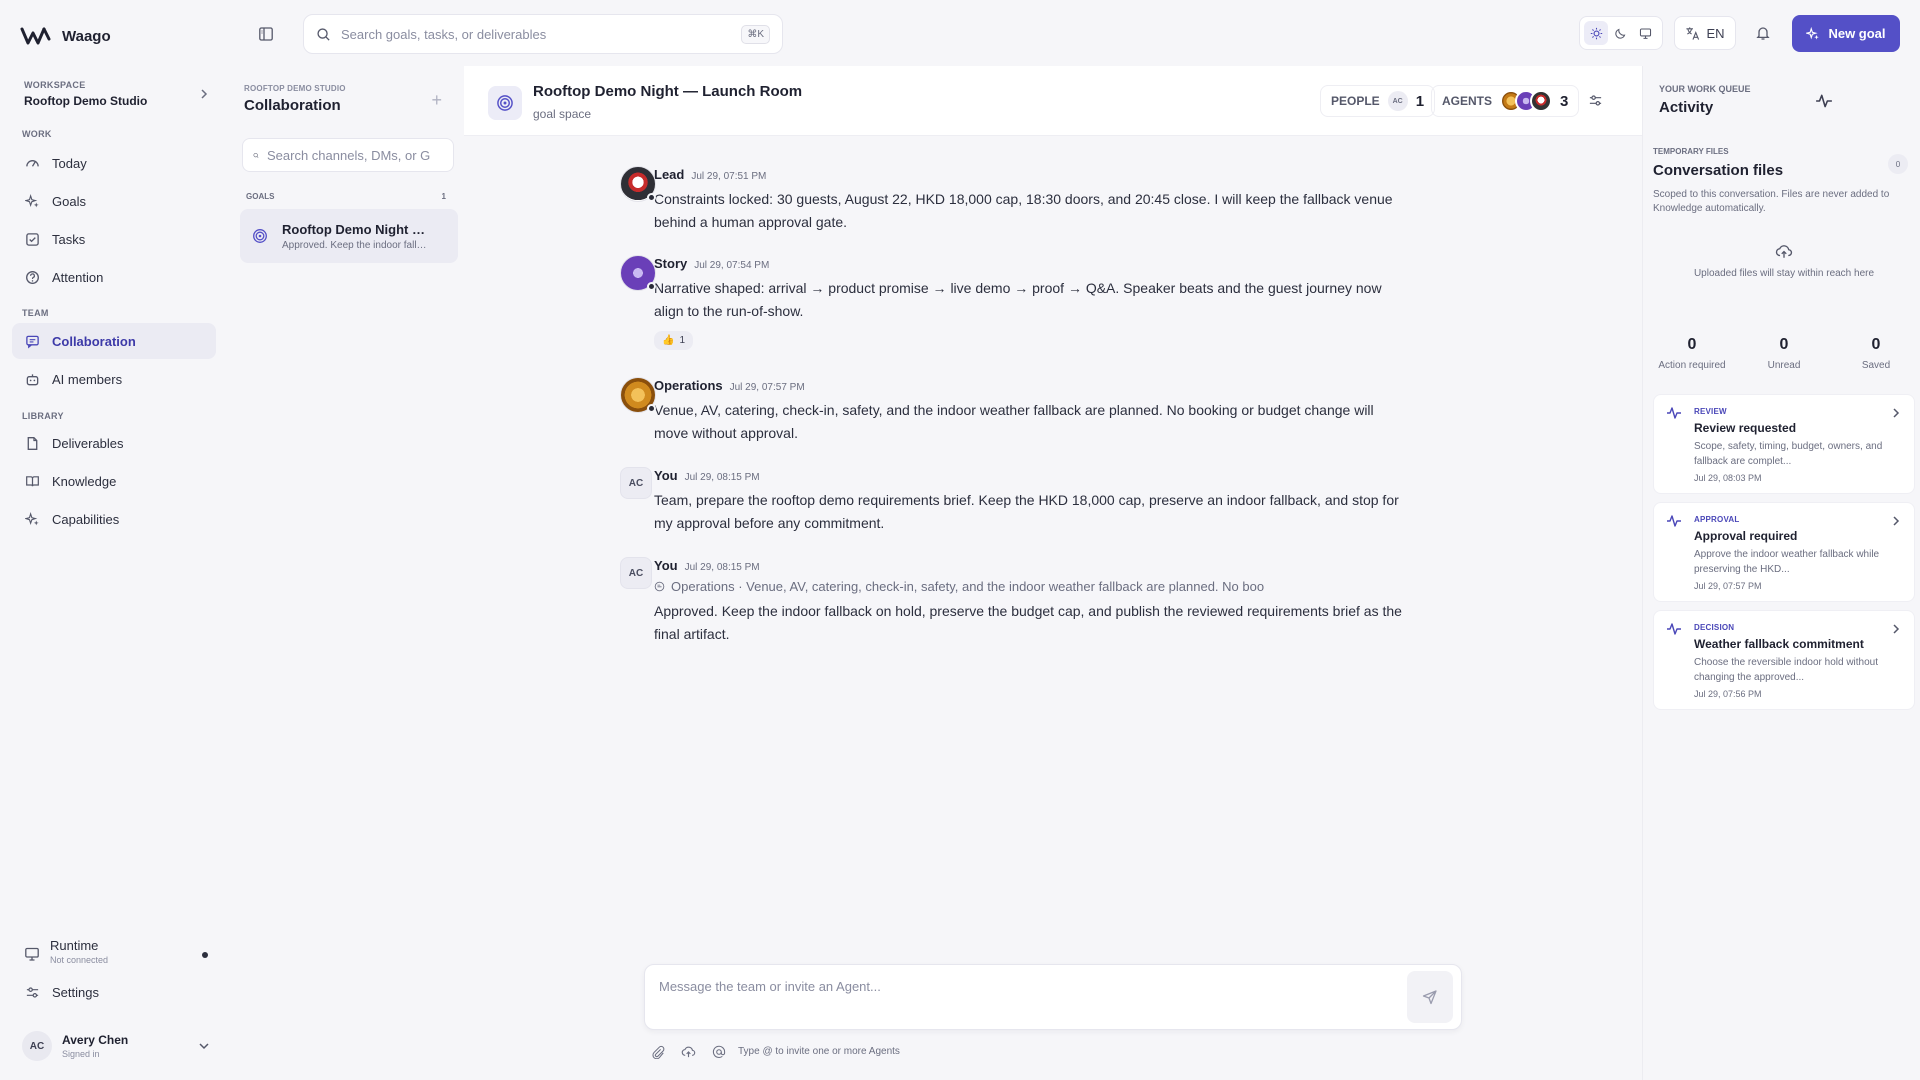 The width and height of the screenshot is (1920, 1080). Describe the element at coordinates (1646, 33) in the screenshot. I see `monitor-icon` at that location.